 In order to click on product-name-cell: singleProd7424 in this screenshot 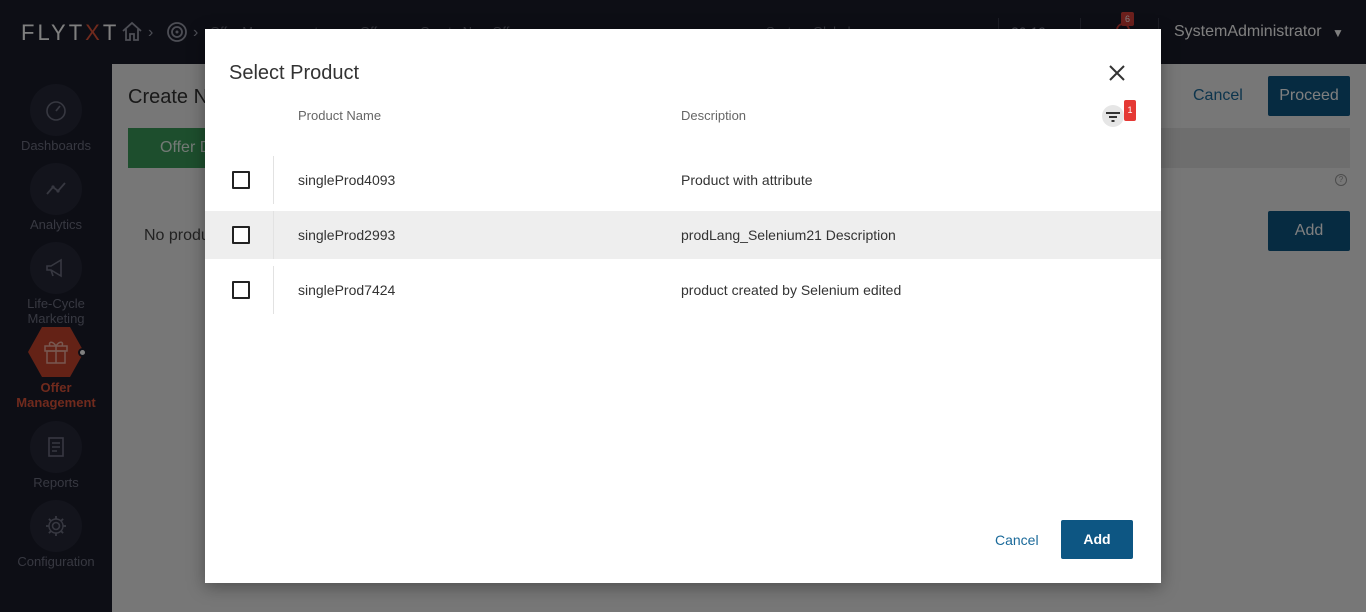, I will do `click(347, 290)`.